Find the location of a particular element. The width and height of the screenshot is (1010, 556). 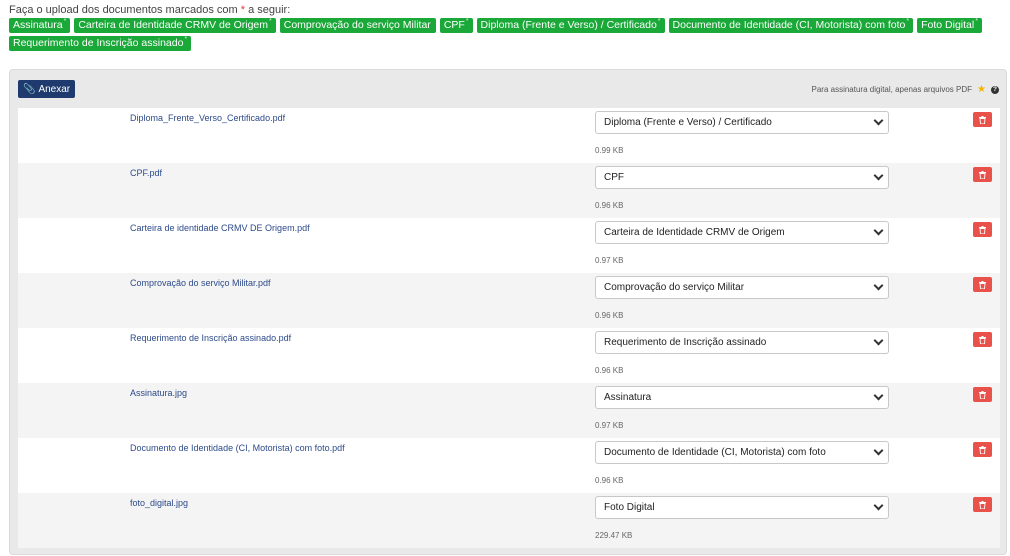

file-size: 0.99 KB is located at coordinates (609, 150).